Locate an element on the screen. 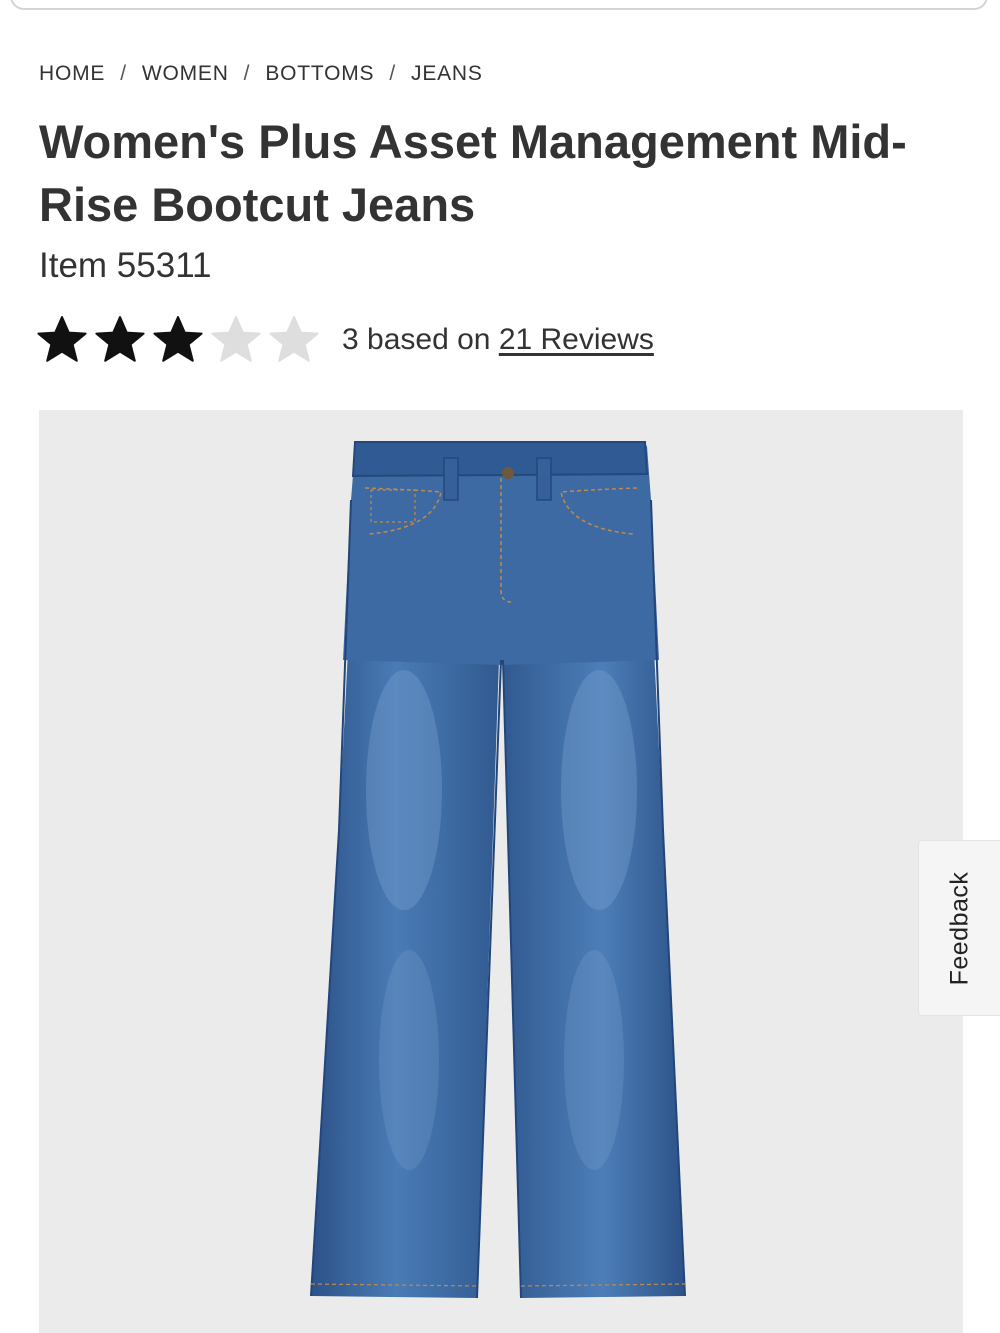 Image resolution: width=1000 pixels, height=1333 pixels. rating-stars is located at coordinates (181, 340).